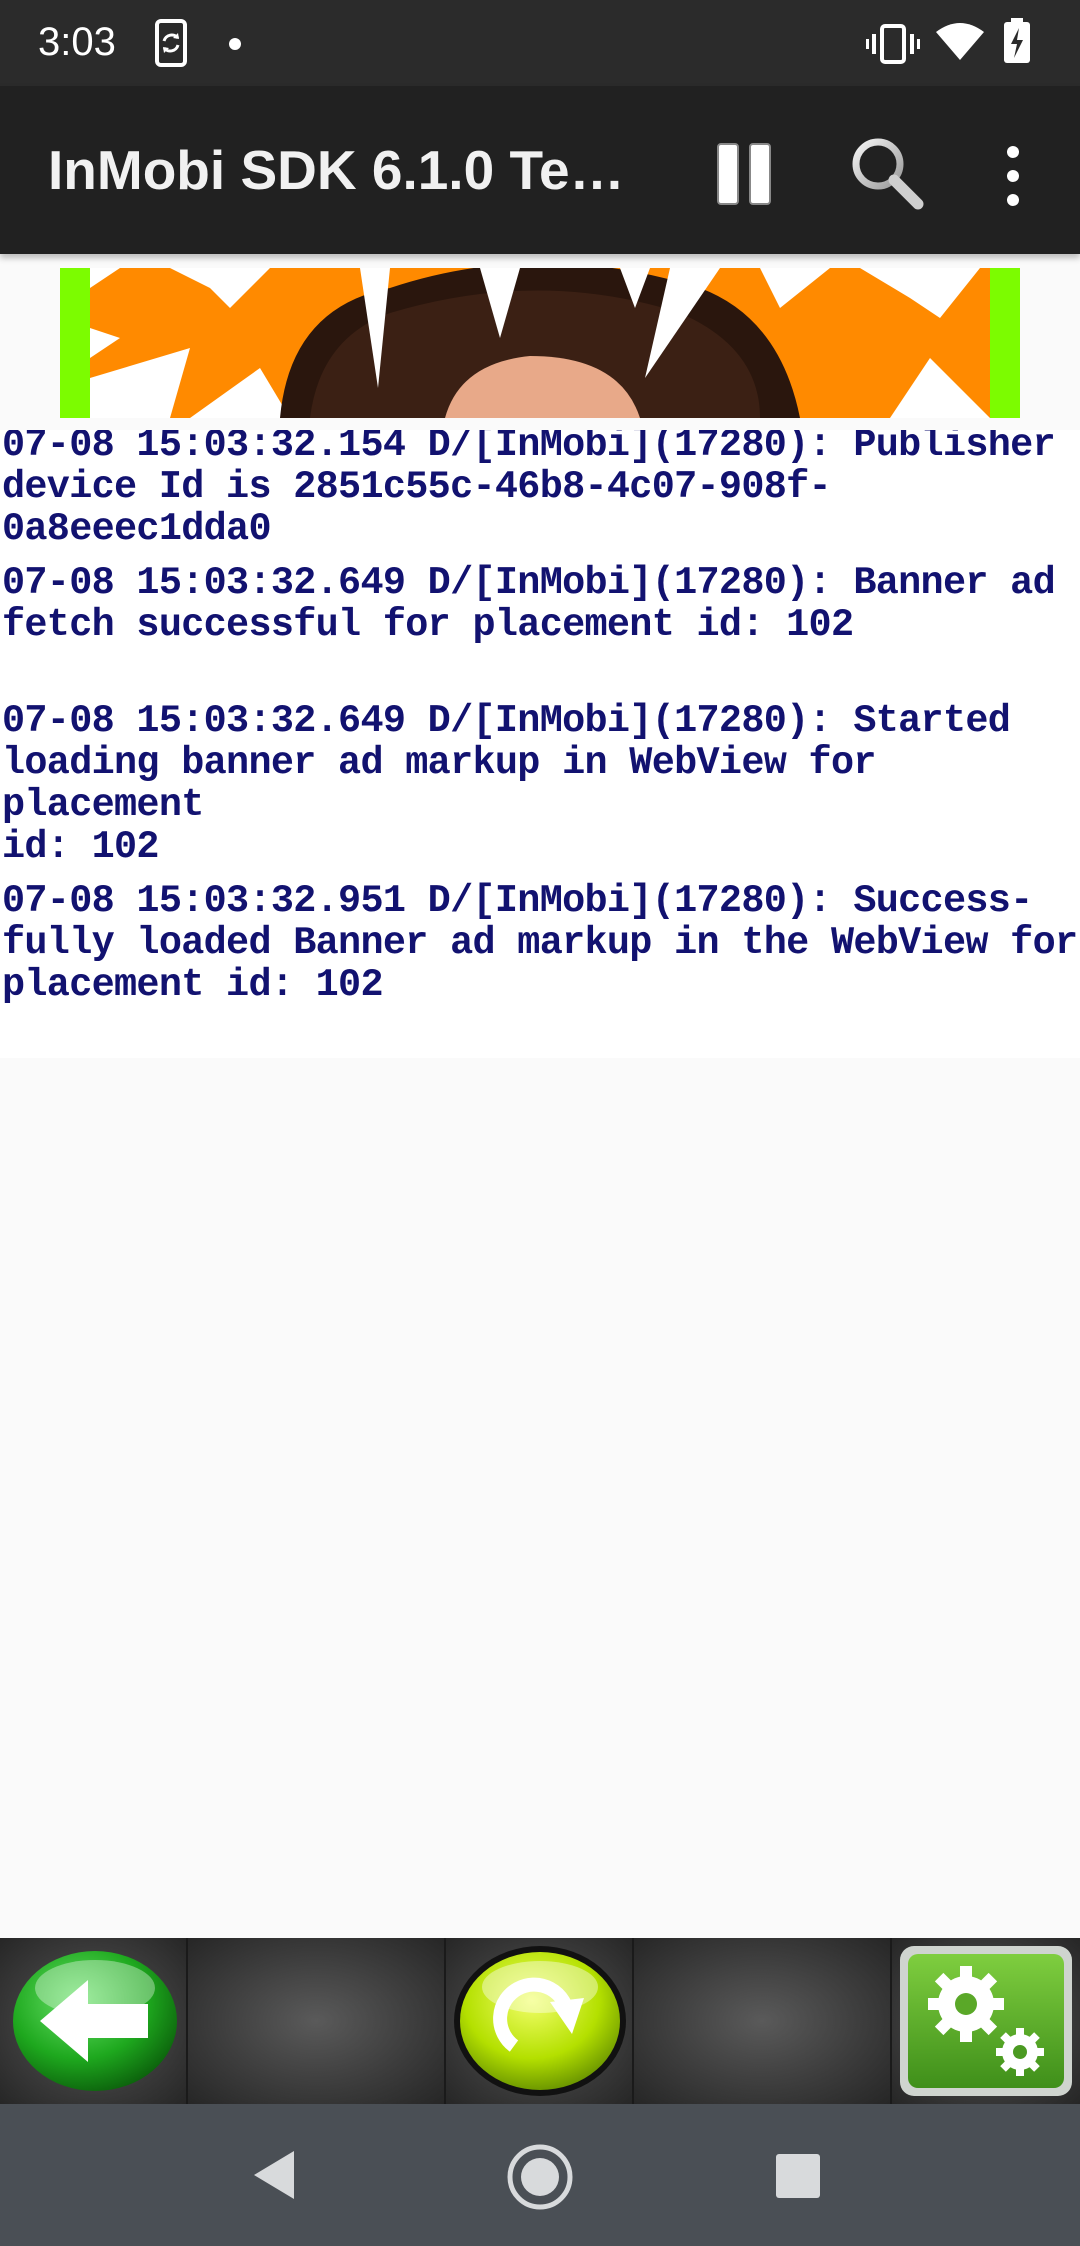 This screenshot has height=2246, width=1080. I want to click on vibrate-icon, so click(893, 44).